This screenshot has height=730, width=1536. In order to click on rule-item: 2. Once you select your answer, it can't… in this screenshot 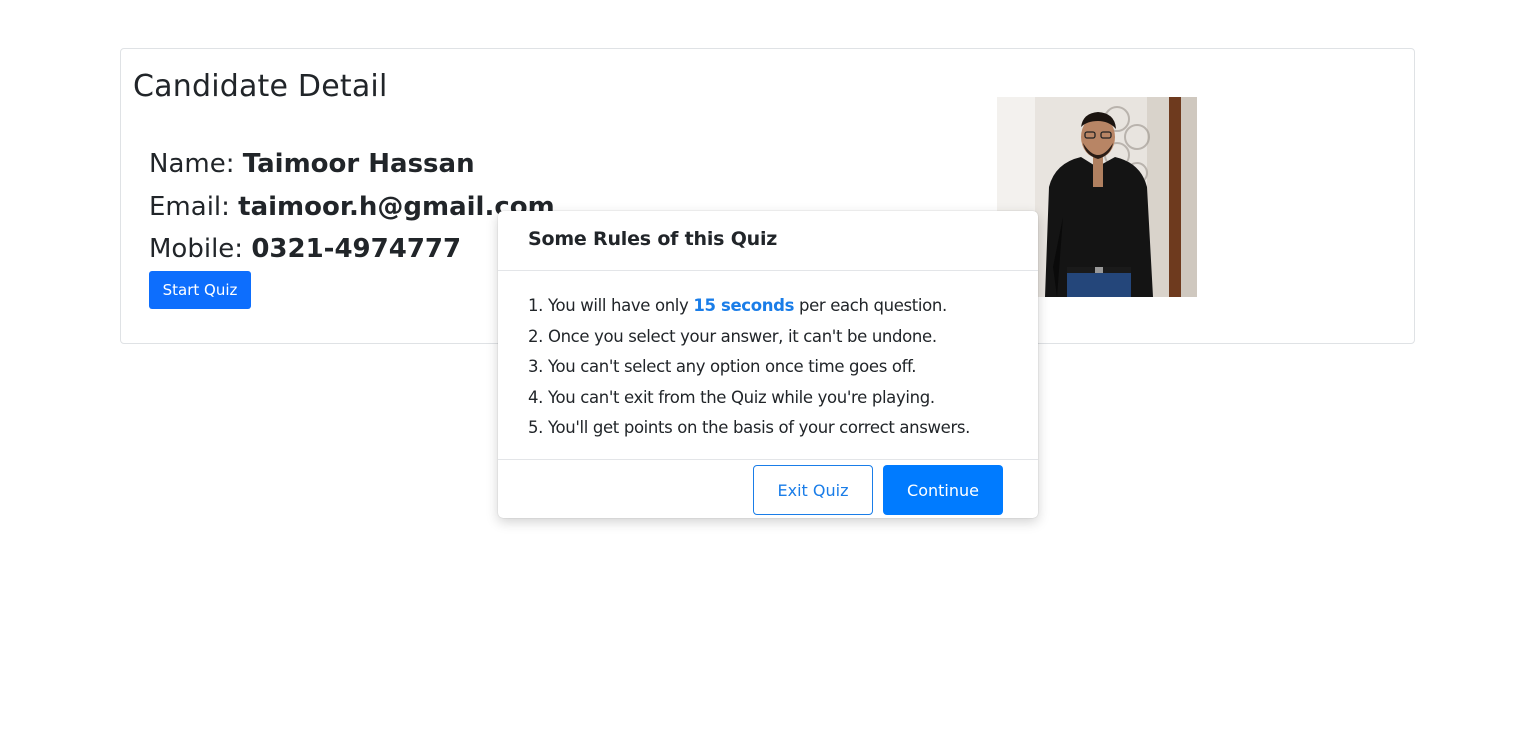, I will do `click(732, 336)`.